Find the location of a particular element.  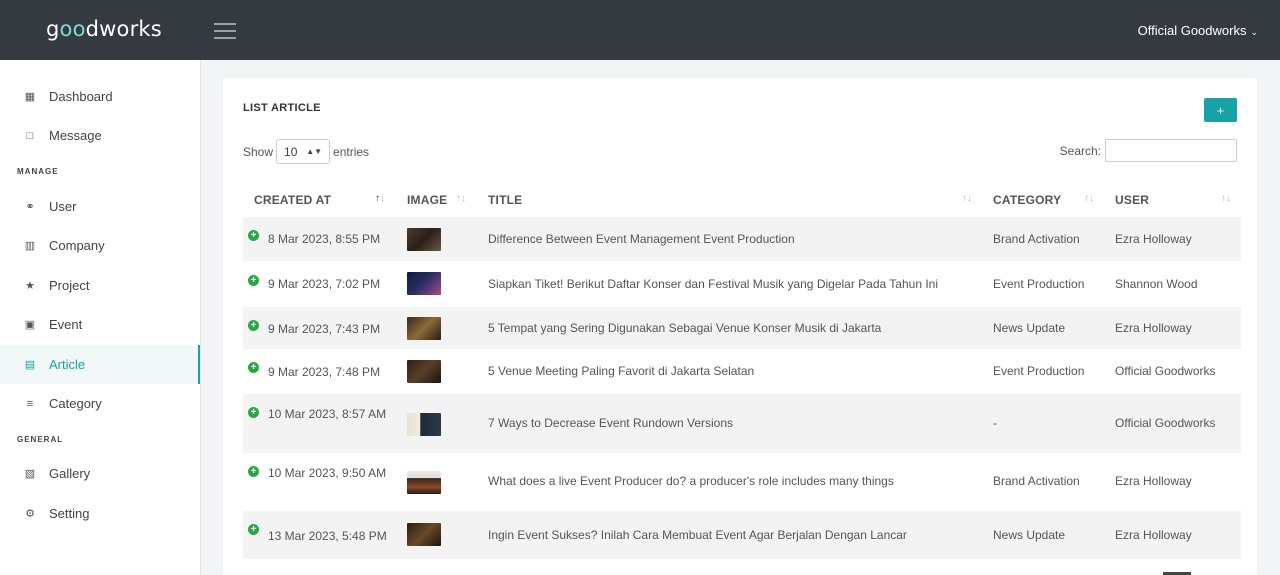

sidebar-item-label: Message is located at coordinates (75, 135).